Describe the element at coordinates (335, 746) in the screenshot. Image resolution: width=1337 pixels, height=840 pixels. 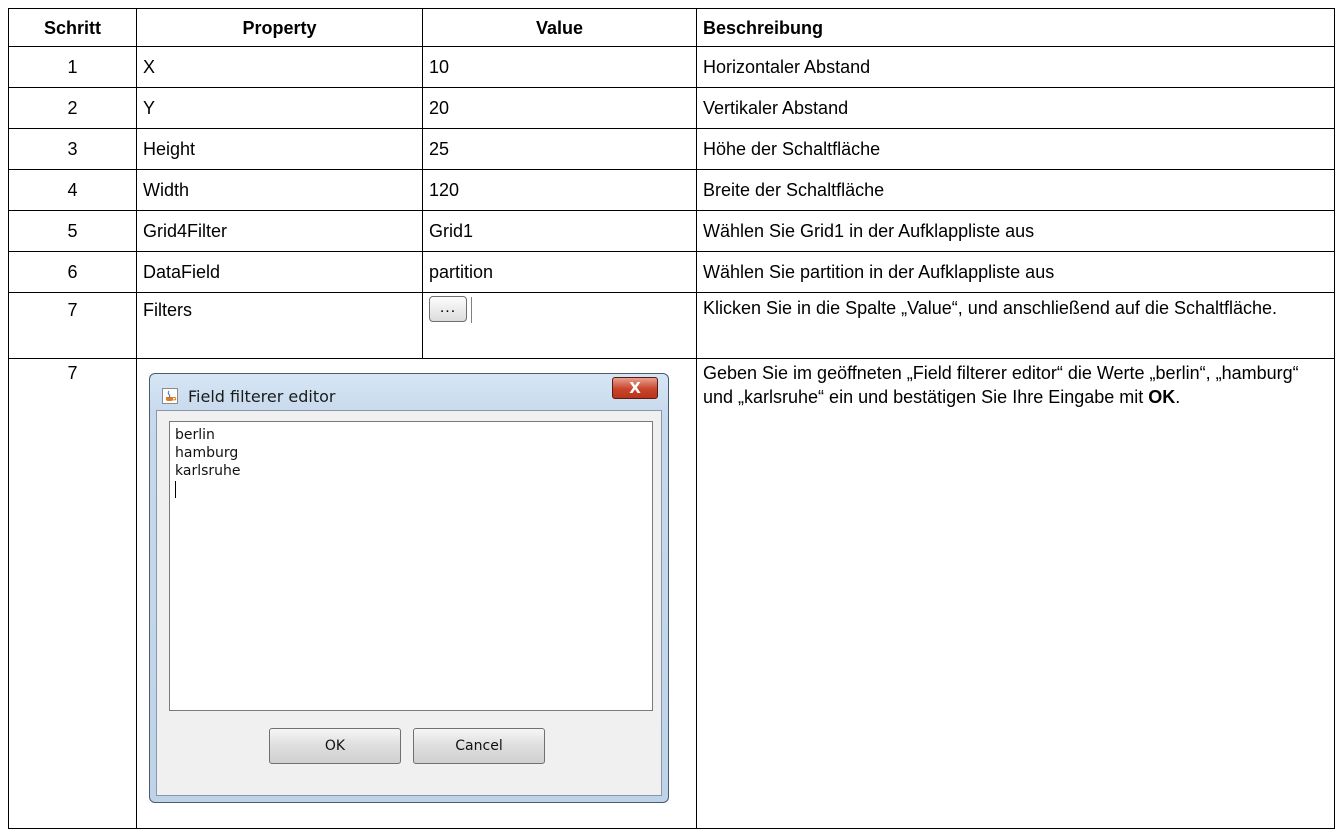
I see `ok-button: OK` at that location.